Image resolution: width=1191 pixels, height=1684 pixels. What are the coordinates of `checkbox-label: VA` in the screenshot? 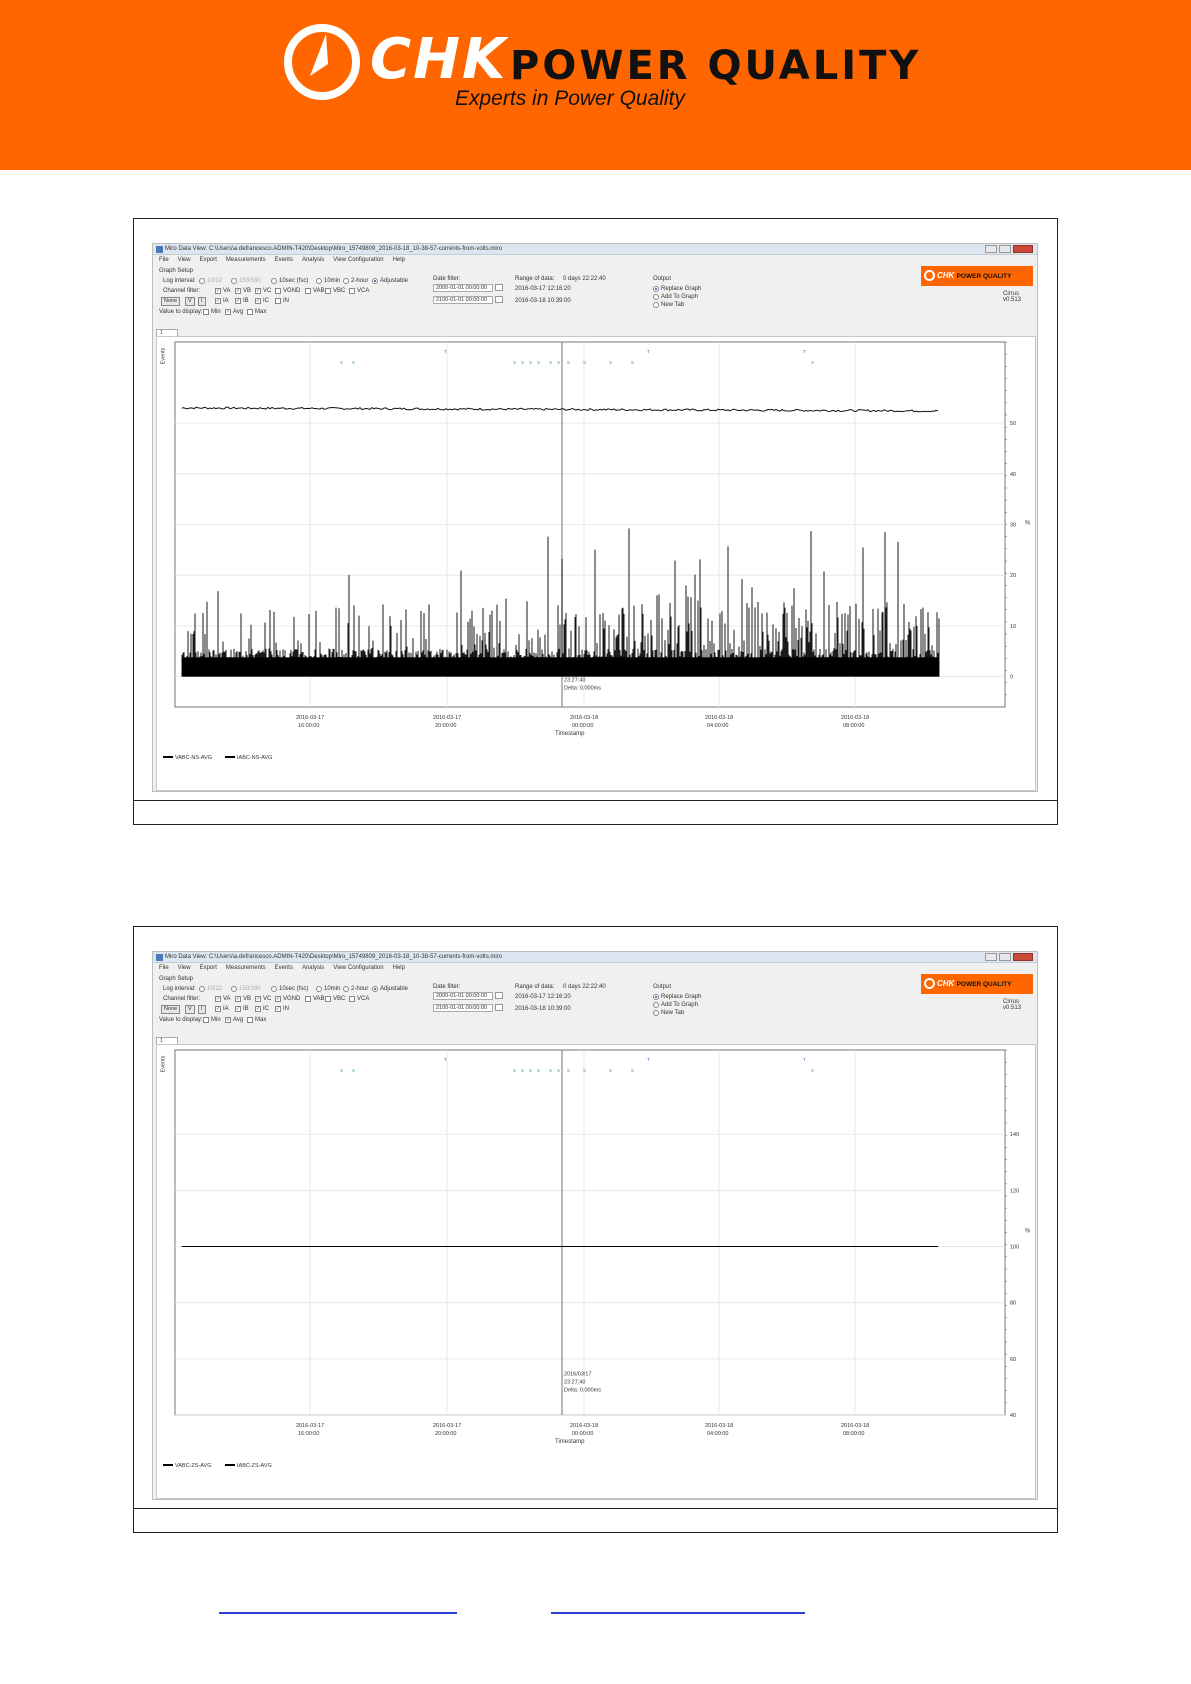 It's located at (227, 999).